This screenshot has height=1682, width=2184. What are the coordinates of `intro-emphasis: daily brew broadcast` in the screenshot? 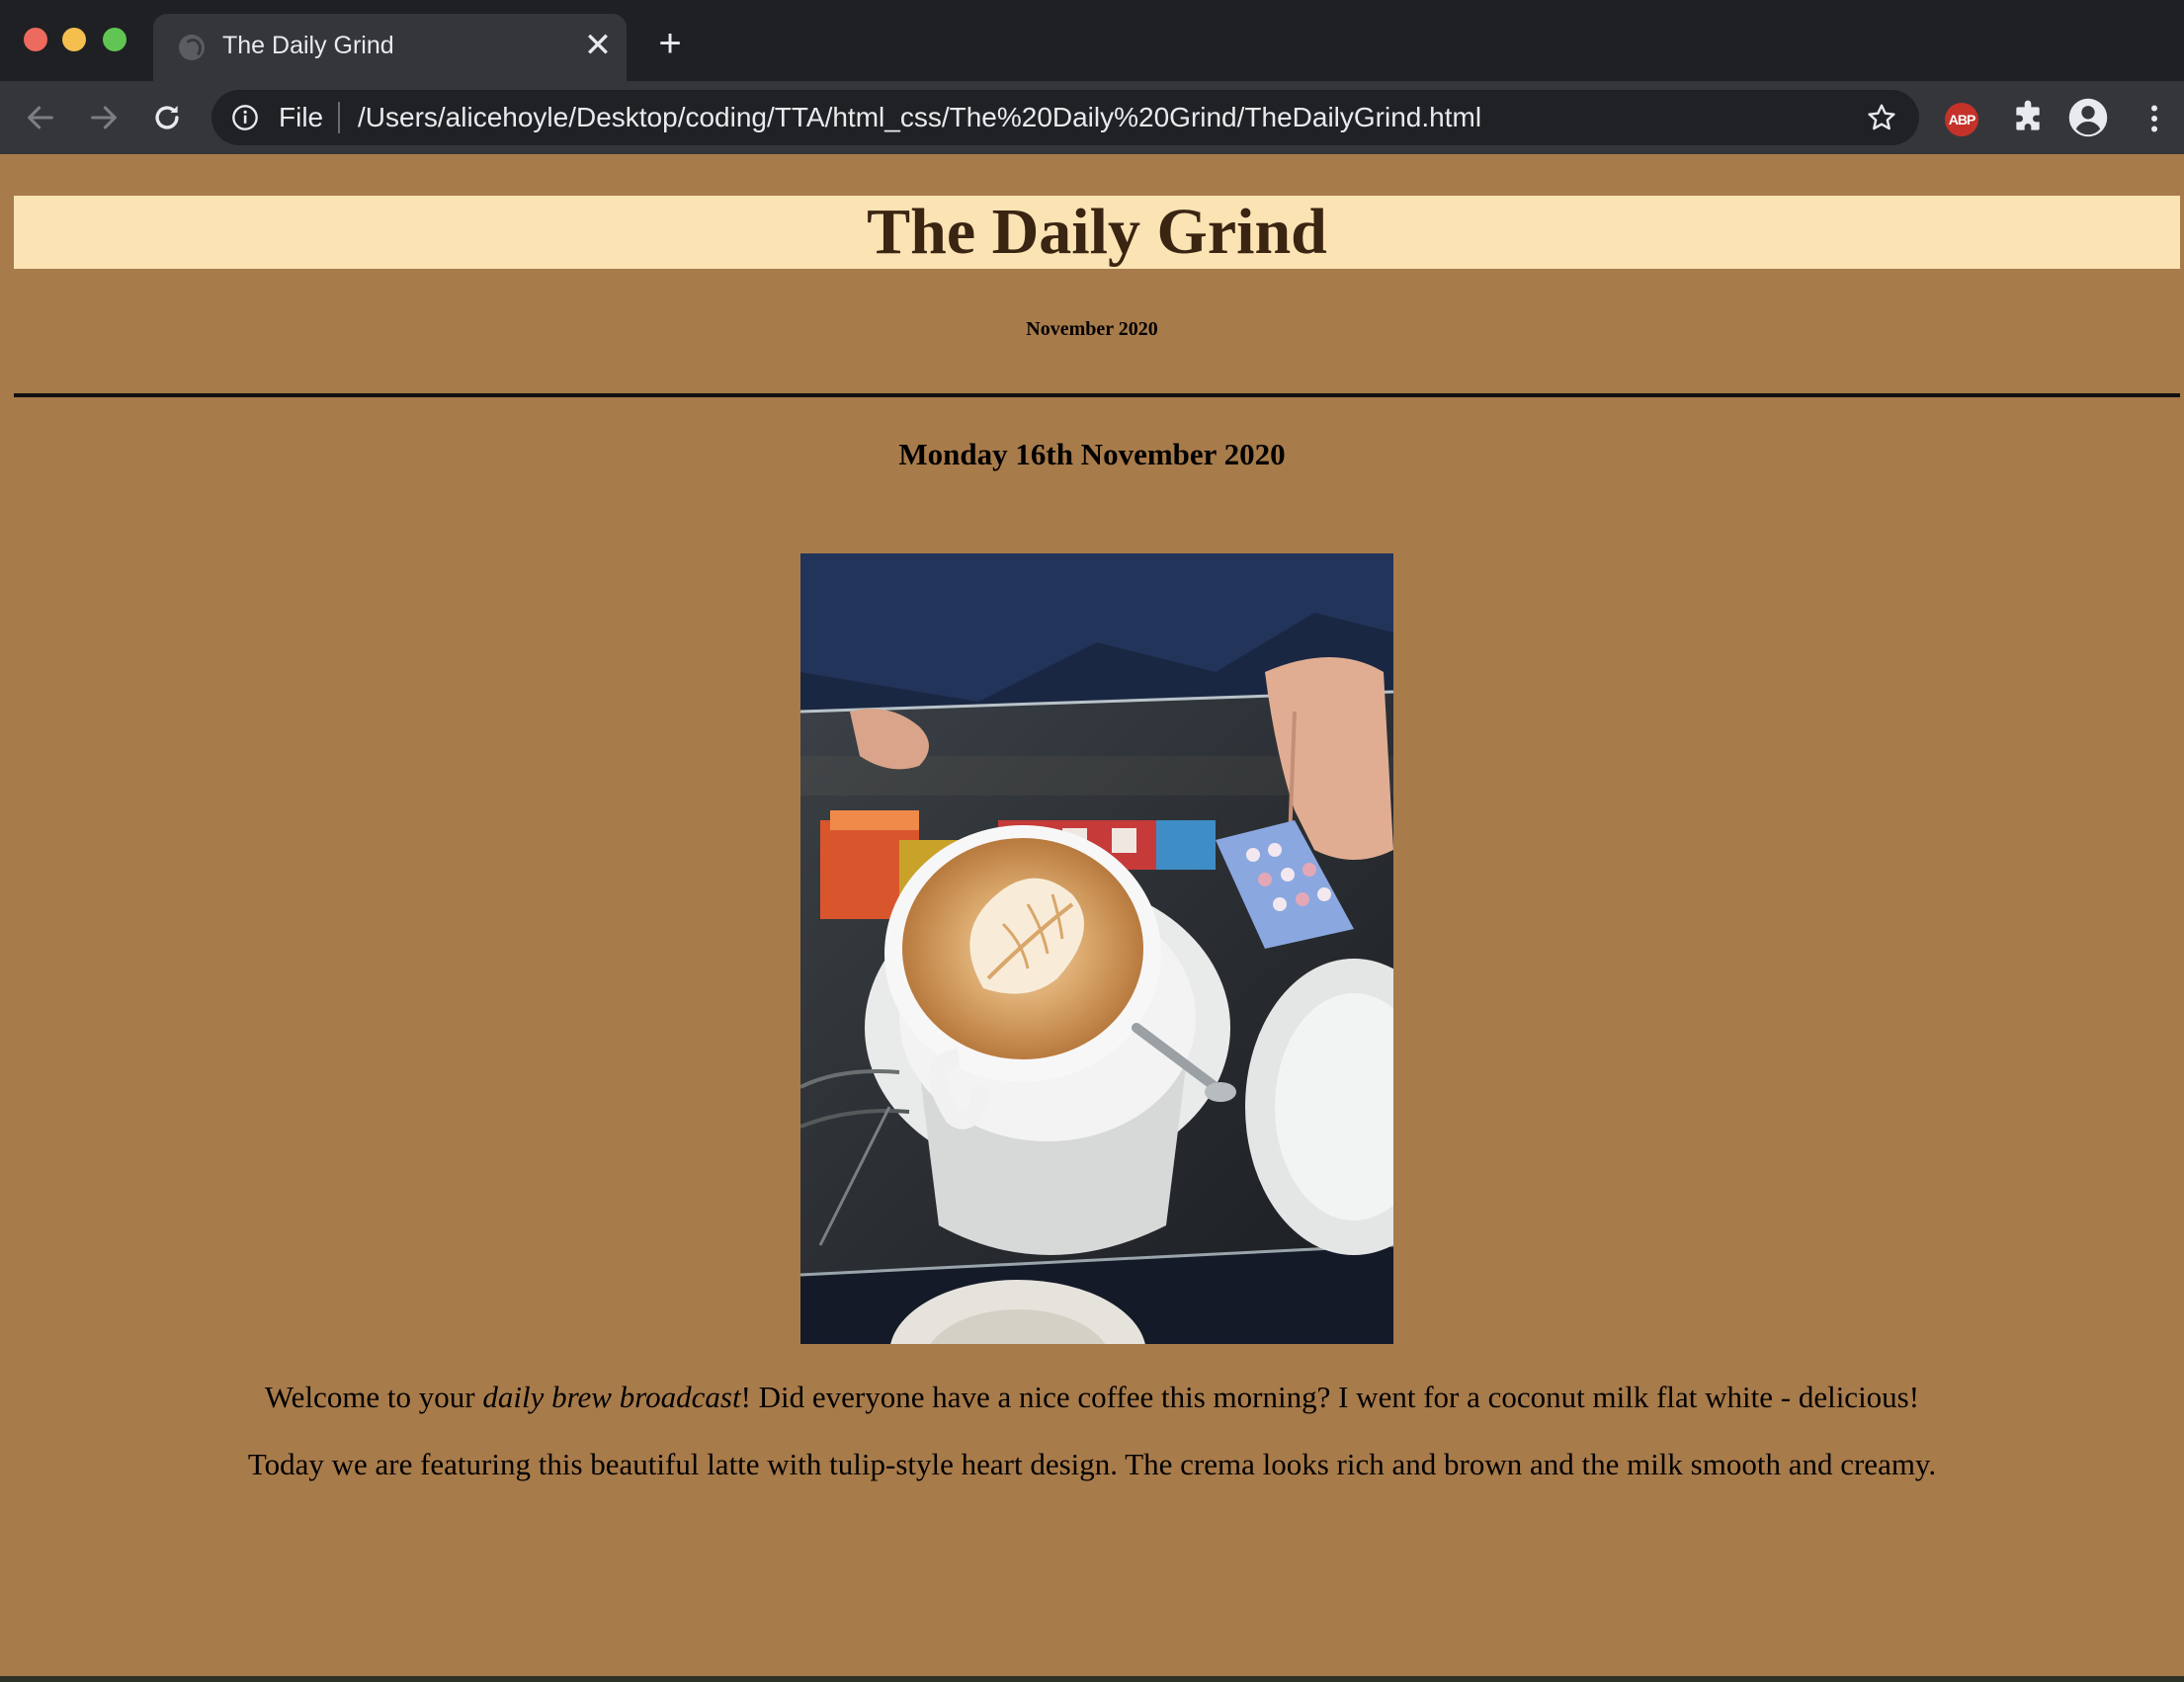 It's located at (611, 1397).